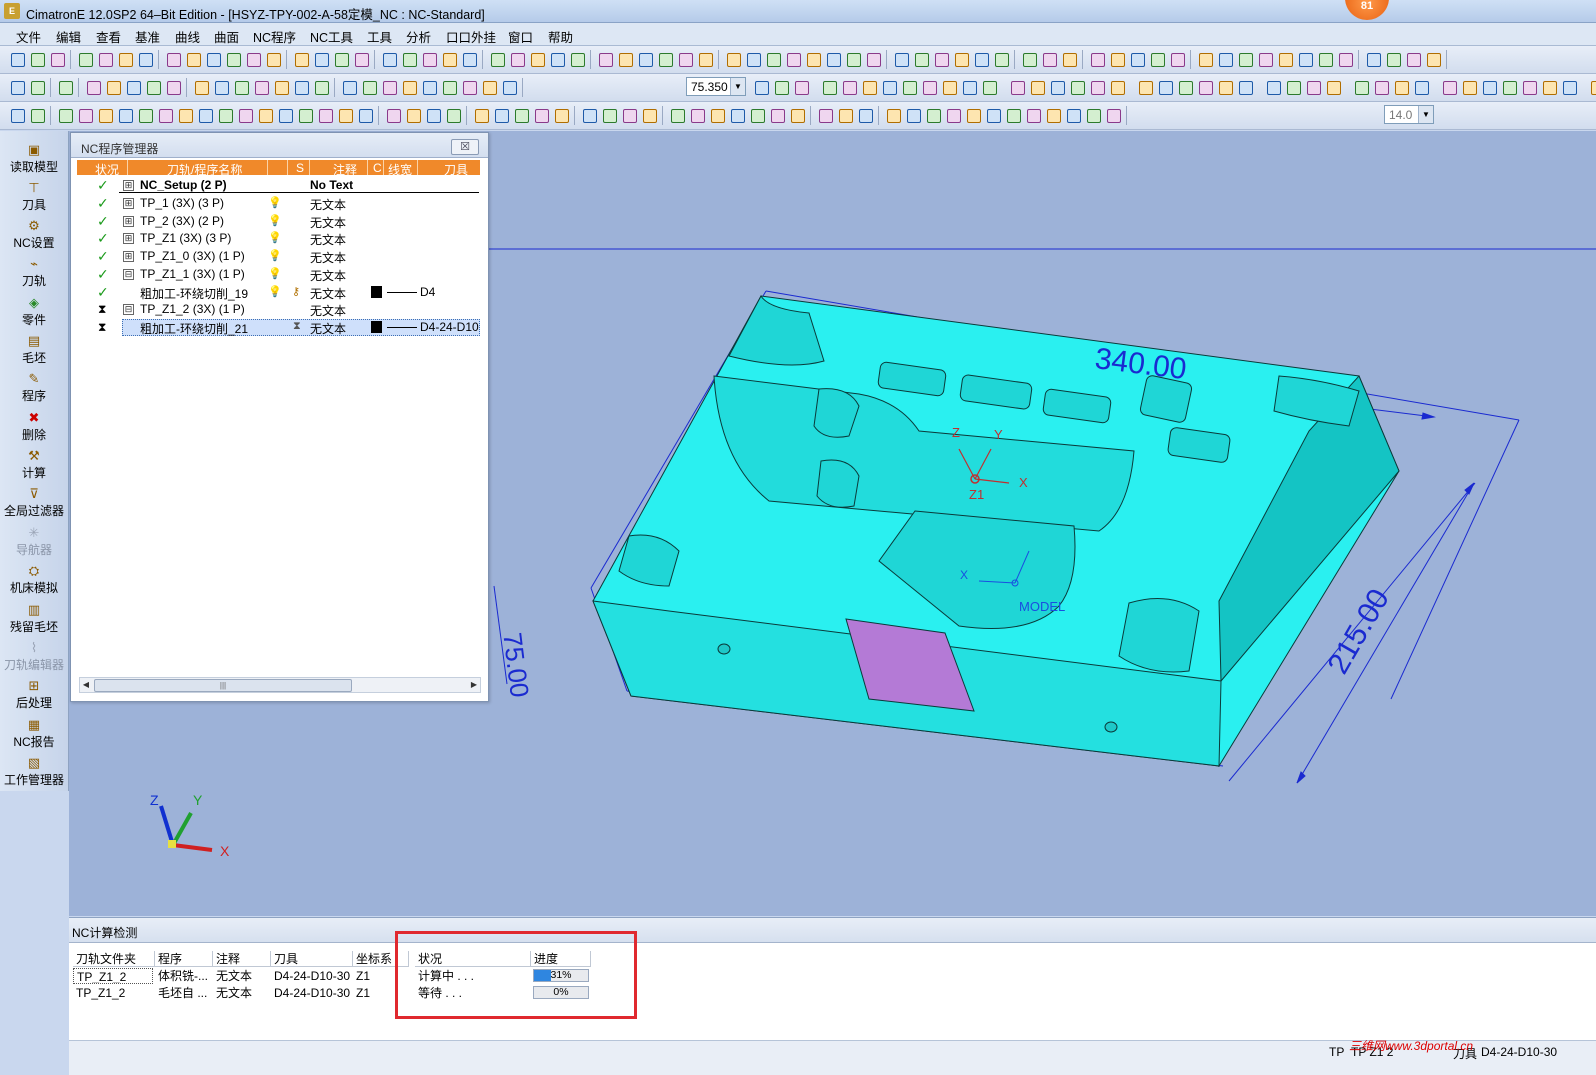 This screenshot has height=1075, width=1596. I want to click on tree-row-tpz1-2: ⧗ ⊟ TP_Z1_2 (3X) (1 P) 无文本, so click(278, 309).